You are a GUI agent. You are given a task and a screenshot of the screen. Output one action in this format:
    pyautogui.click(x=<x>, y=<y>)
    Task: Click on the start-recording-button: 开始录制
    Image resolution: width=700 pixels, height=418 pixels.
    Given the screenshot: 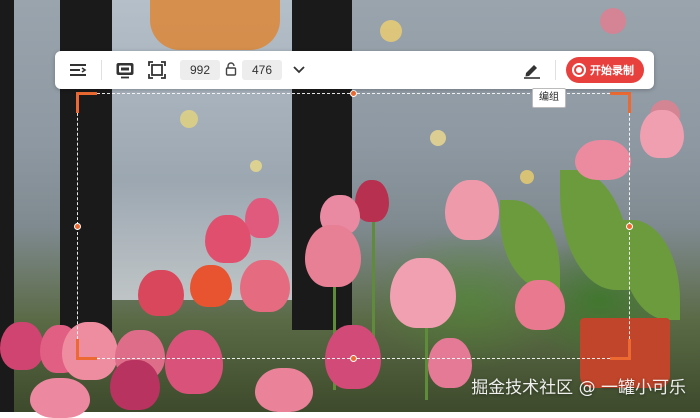 What is the action you would take?
    pyautogui.click(x=605, y=70)
    